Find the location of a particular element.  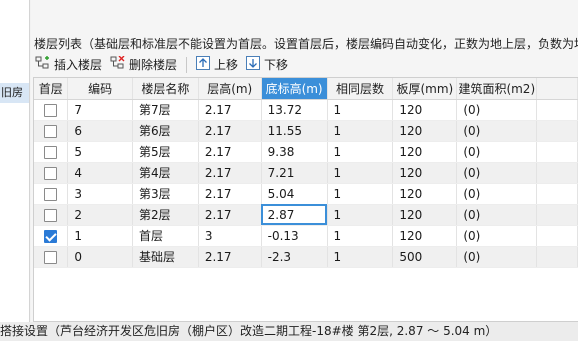

move-down-button: 下移 is located at coordinates (267, 64).